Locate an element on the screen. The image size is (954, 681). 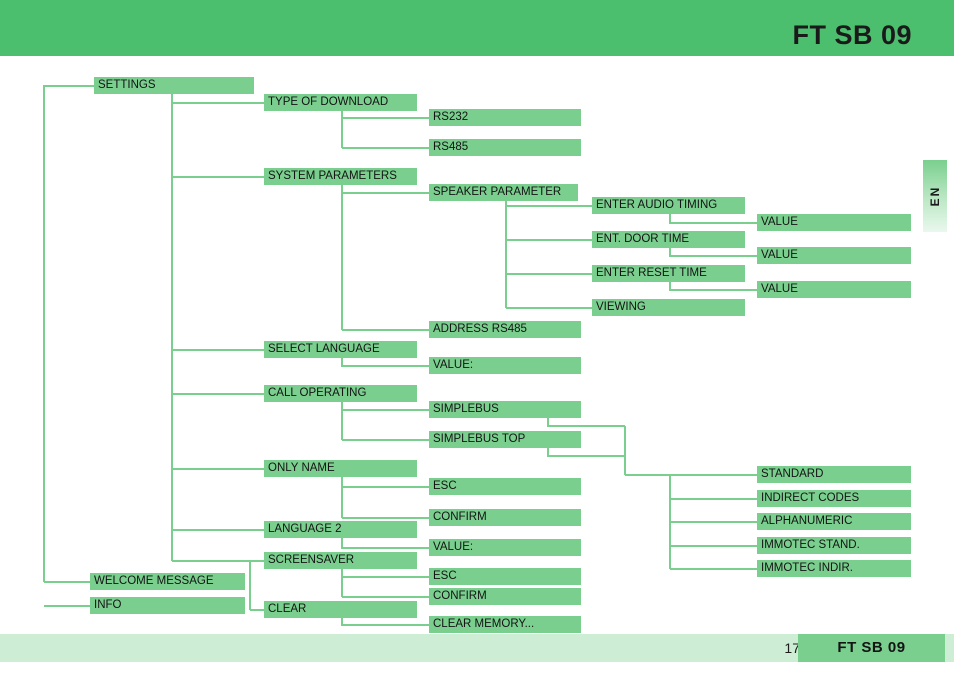
node-indirect-codes: INDIRECT CODES is located at coordinates (834, 498).